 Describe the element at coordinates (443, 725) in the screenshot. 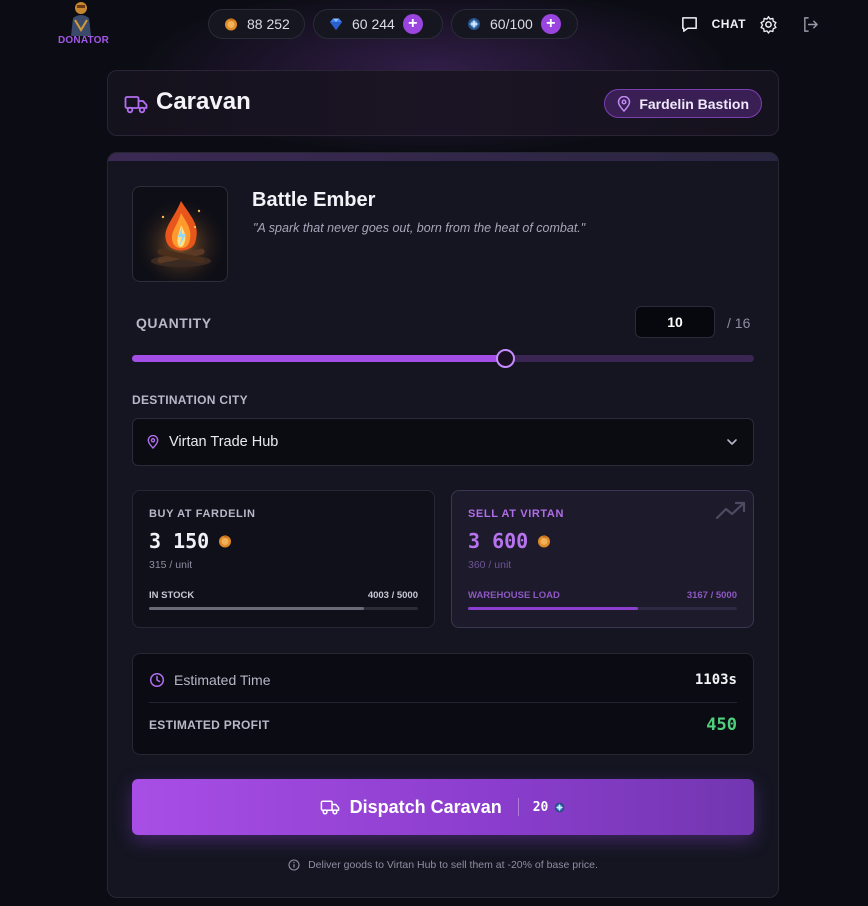

I see `estimated-profit-row: ESTIMATED PROFIT 450` at that location.